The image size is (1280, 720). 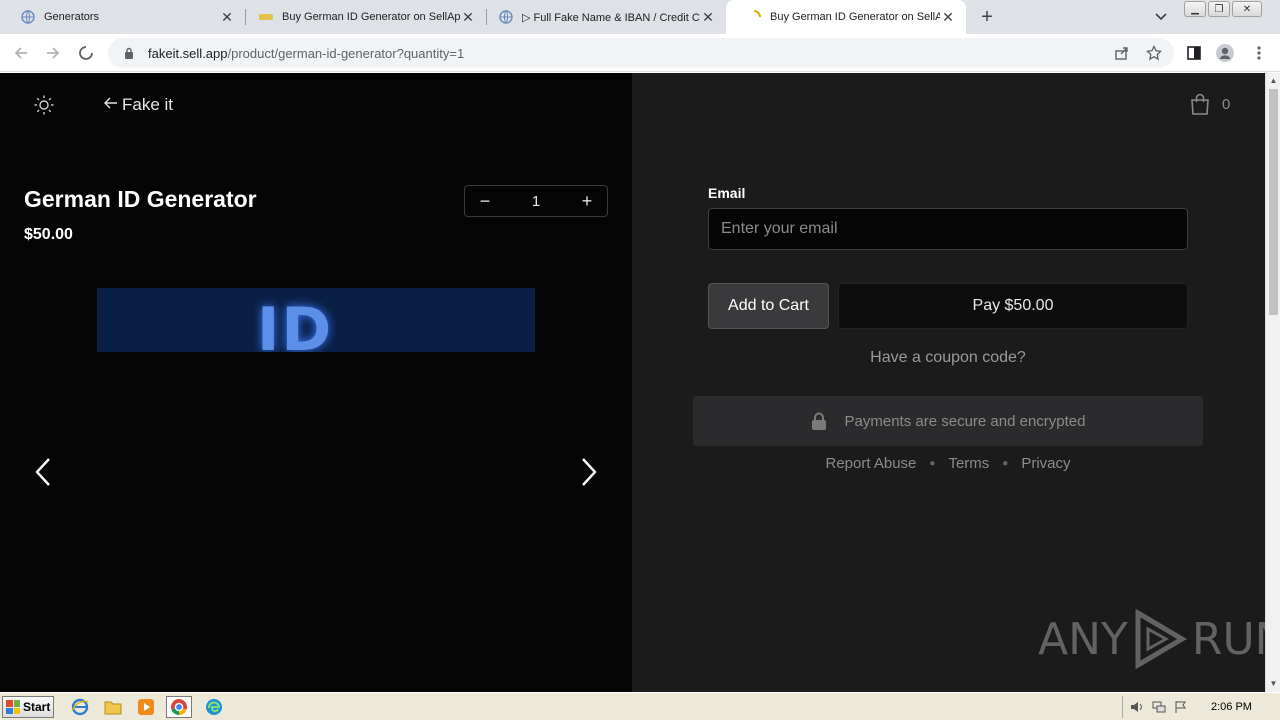 What do you see at coordinates (948, 229) in the screenshot?
I see `email-field` at bounding box center [948, 229].